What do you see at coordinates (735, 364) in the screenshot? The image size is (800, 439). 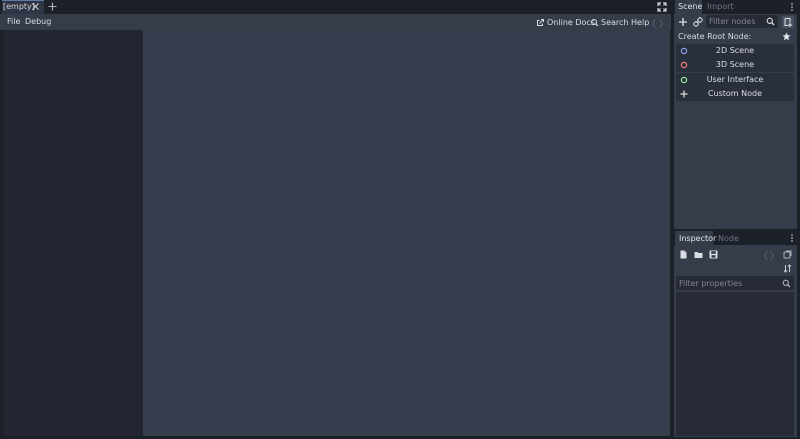 I see `inspector-properties-area` at bounding box center [735, 364].